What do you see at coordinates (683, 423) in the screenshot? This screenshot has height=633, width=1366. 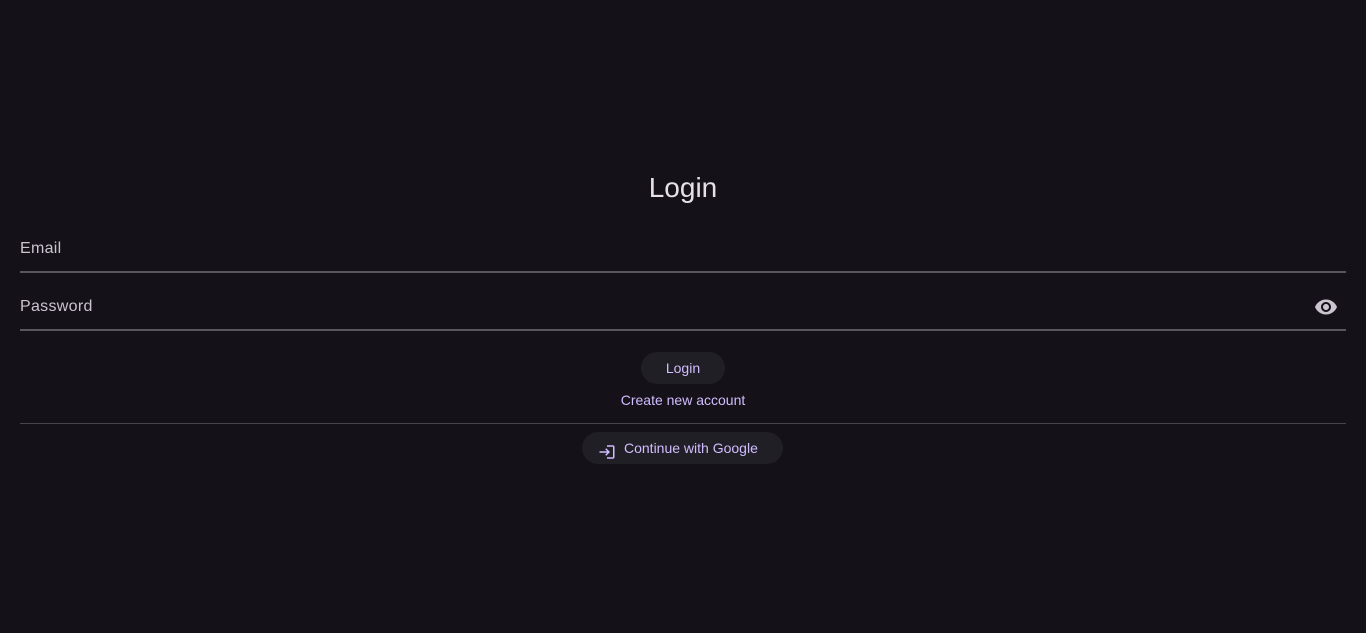 I see `divider` at bounding box center [683, 423].